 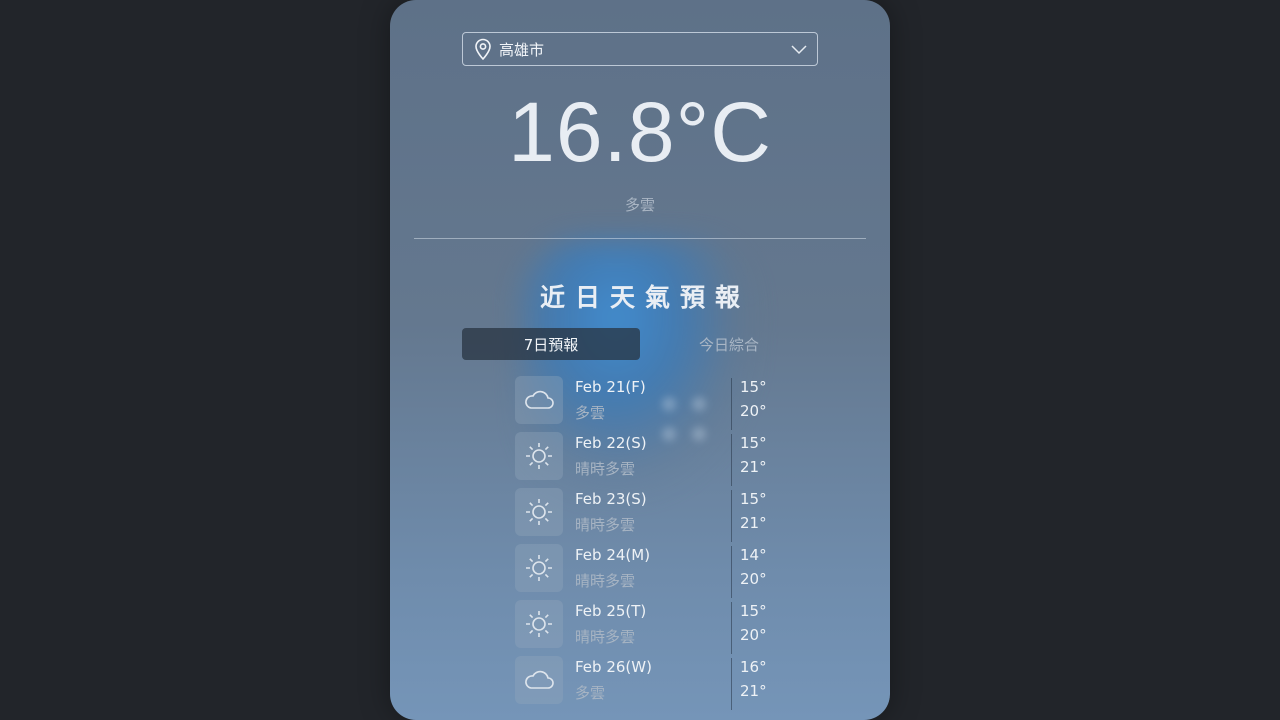 What do you see at coordinates (551, 344) in the screenshot?
I see `tab-7-day-forecast: 7日預報` at bounding box center [551, 344].